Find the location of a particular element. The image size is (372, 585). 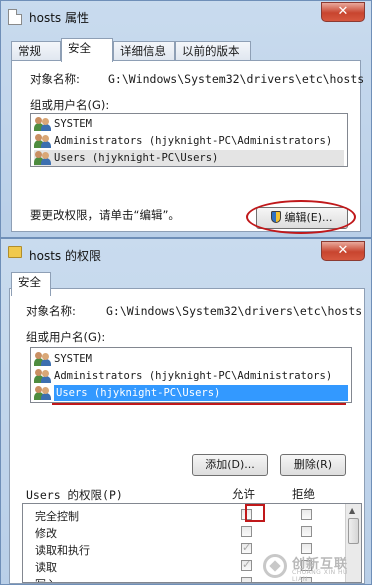

properties-title: hosts 属性 is located at coordinates (59, 18).